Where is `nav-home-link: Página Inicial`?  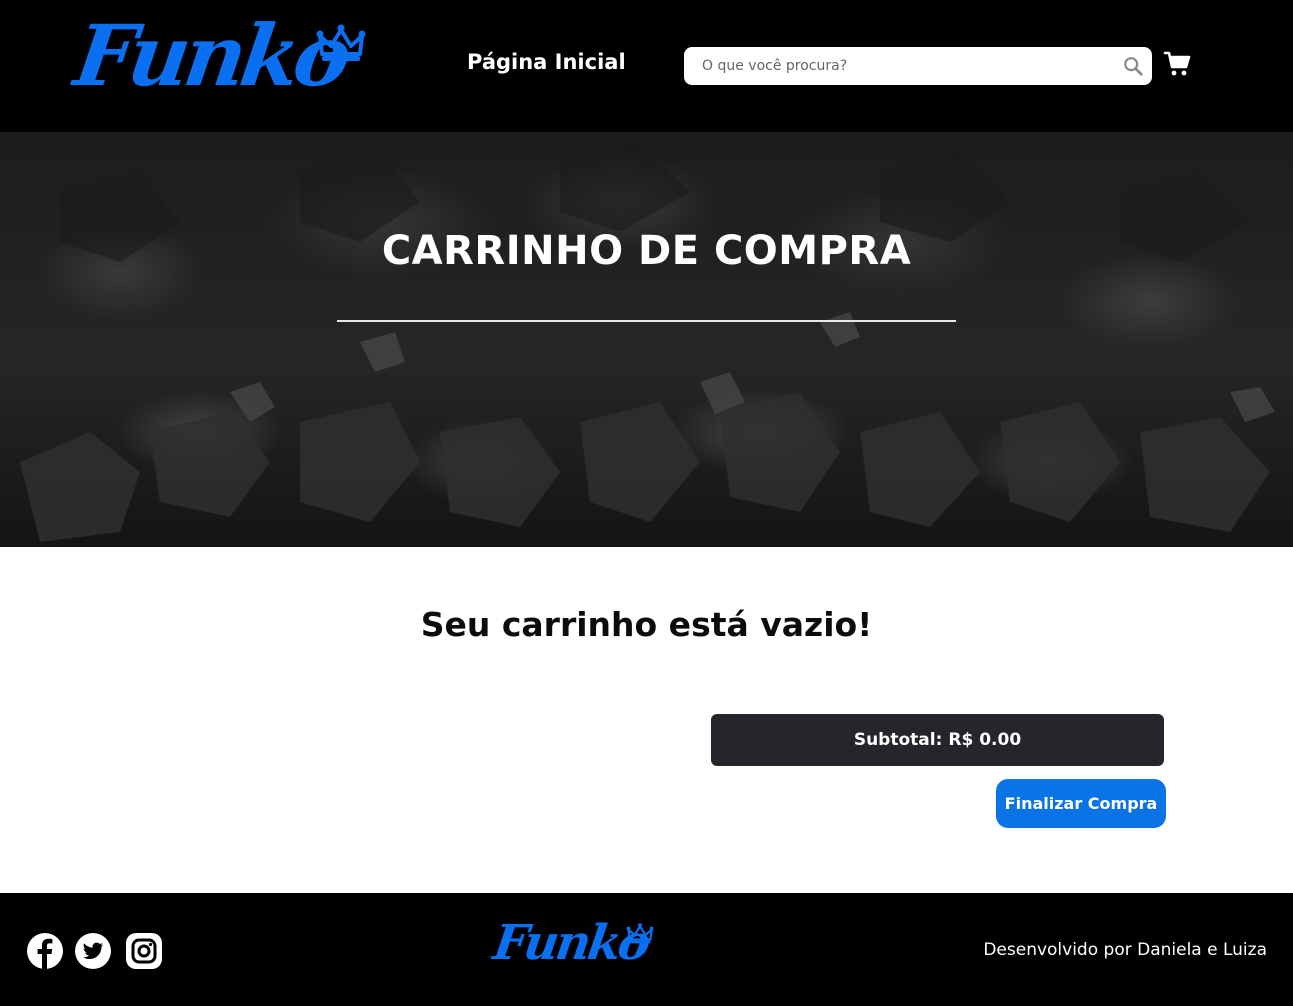
nav-home-link: Página Inicial is located at coordinates (546, 62).